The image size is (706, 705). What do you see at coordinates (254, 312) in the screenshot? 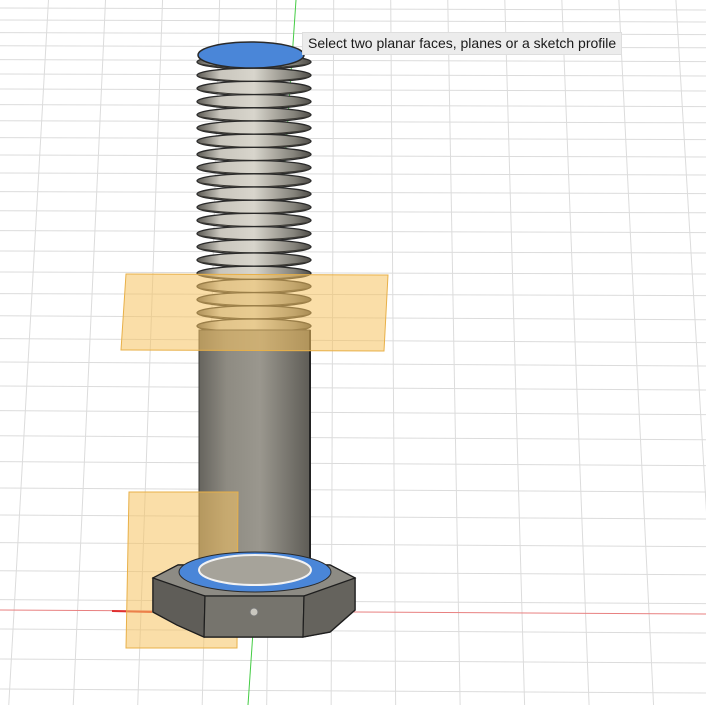
I see `offset-plane` at bounding box center [254, 312].